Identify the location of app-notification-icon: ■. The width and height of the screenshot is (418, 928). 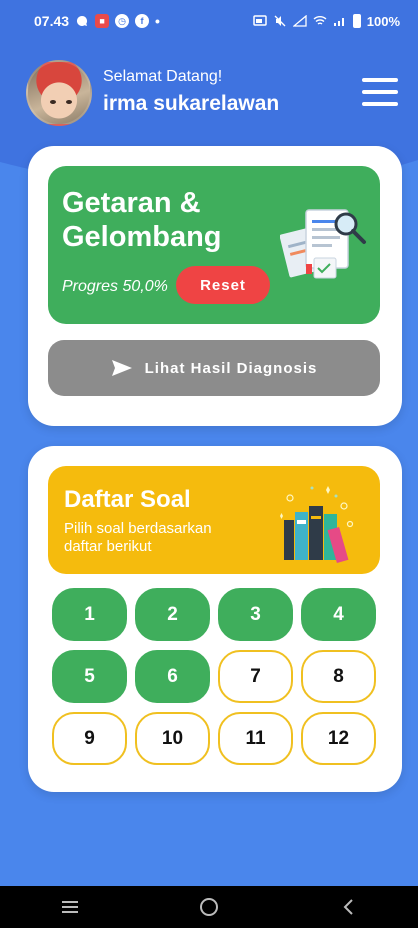
(102, 21).